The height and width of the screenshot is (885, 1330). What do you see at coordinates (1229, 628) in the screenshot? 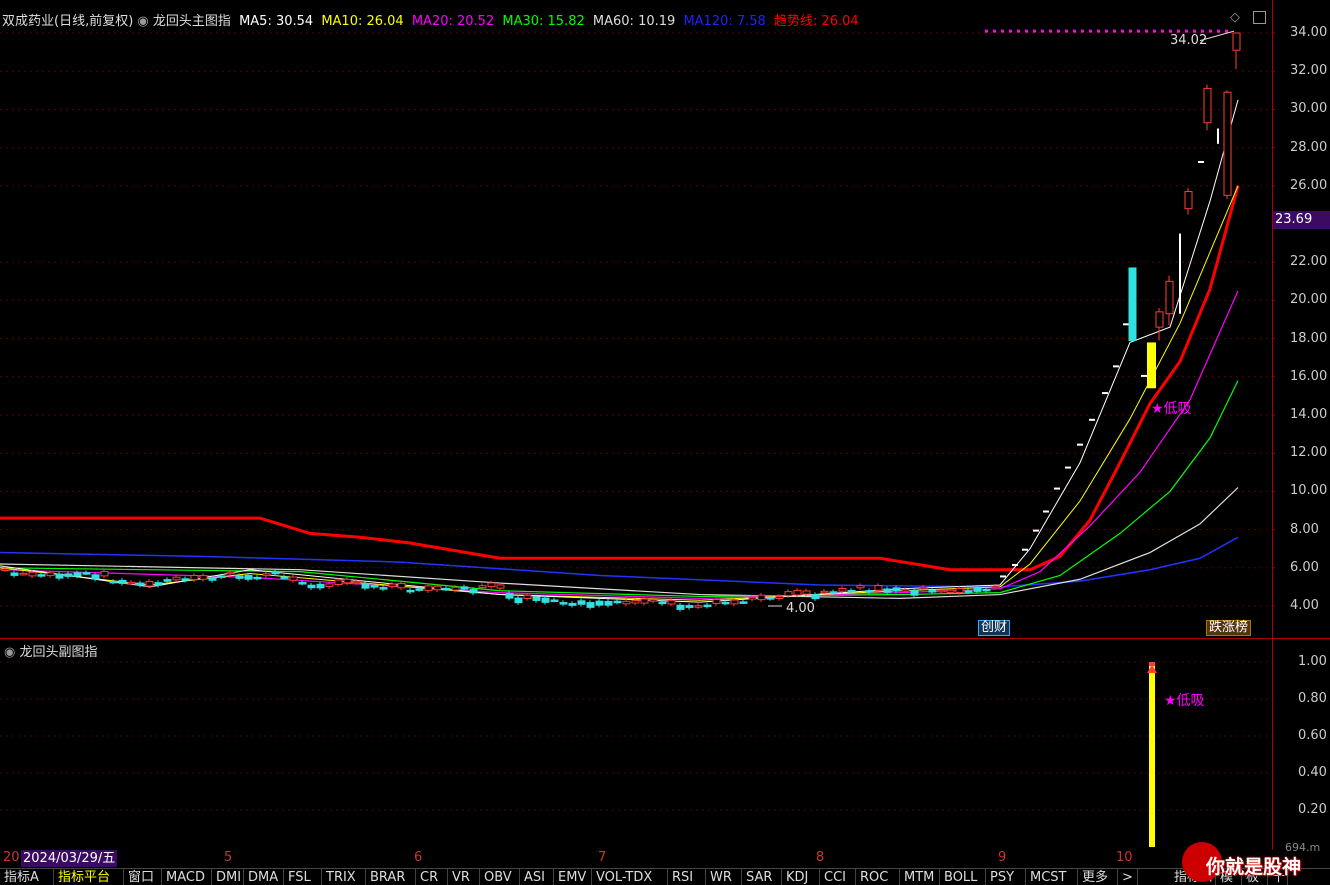
I see `rank-tag: 跌涨榜` at bounding box center [1229, 628].